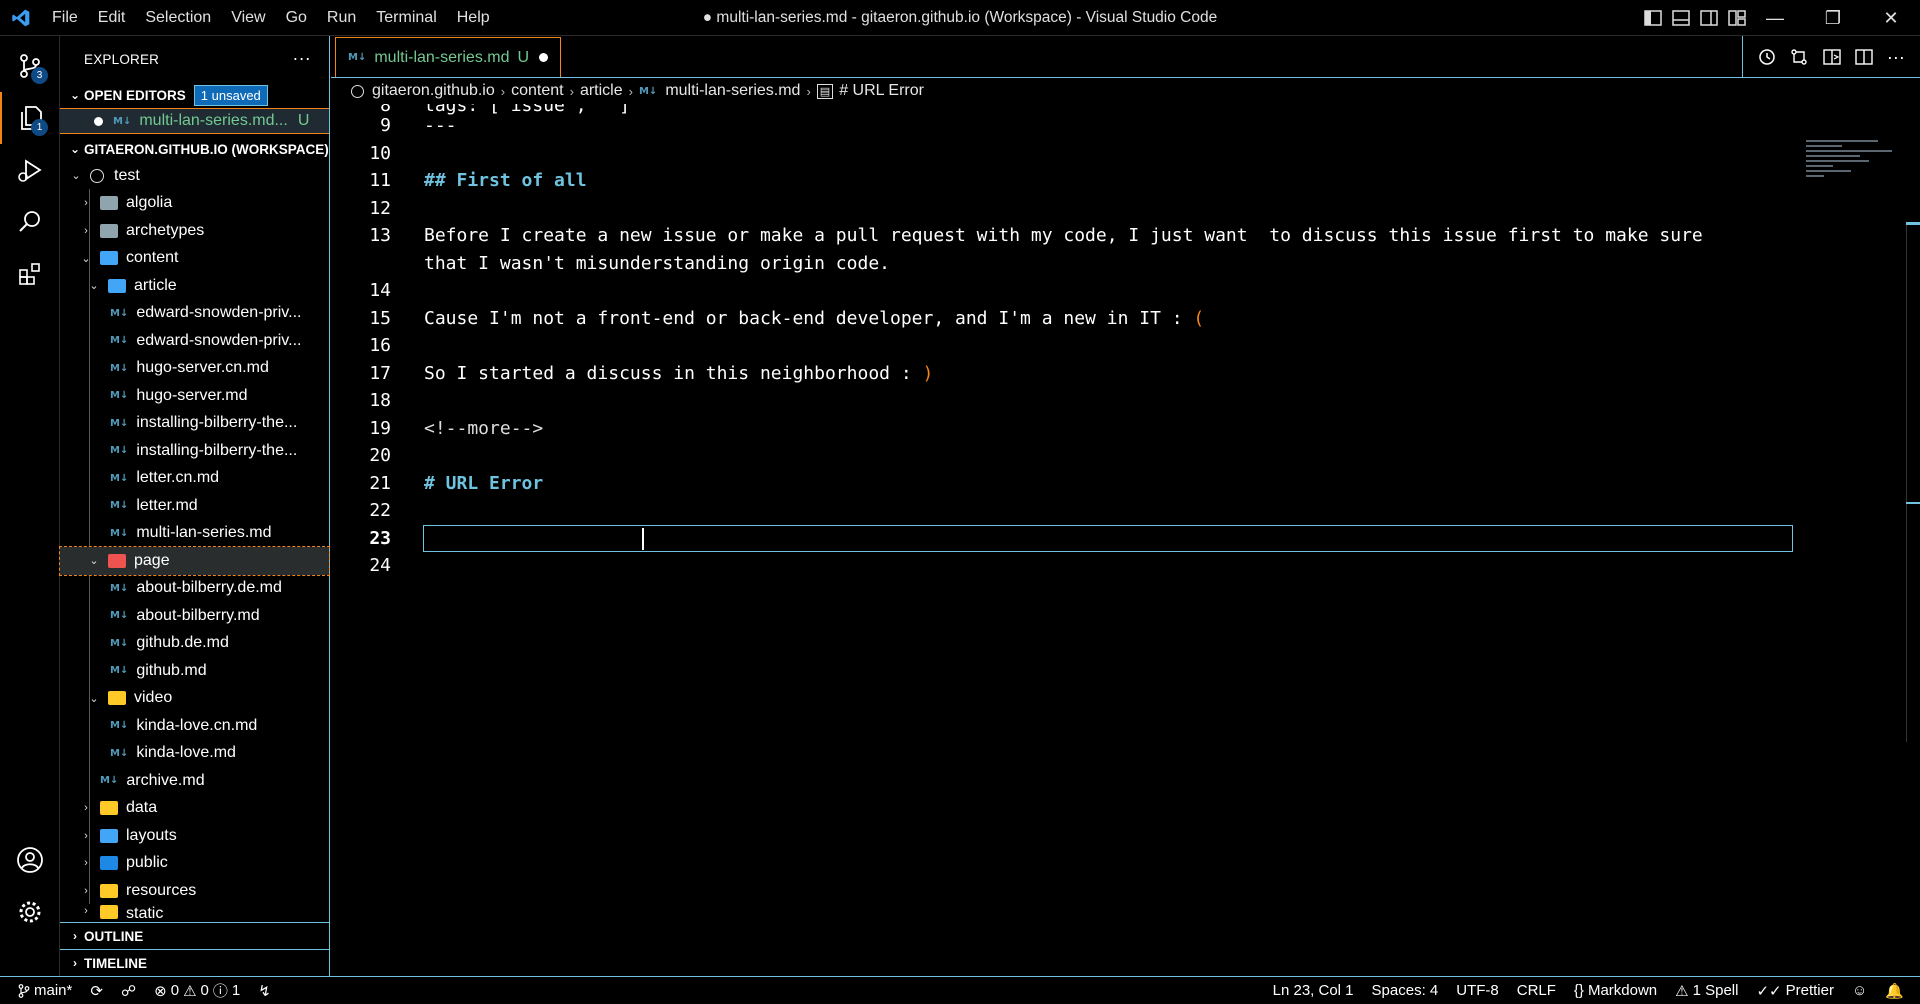 Image resolution: width=1920 pixels, height=1004 pixels. I want to click on cursor-position: Ln 23, Col 1, so click(1313, 991).